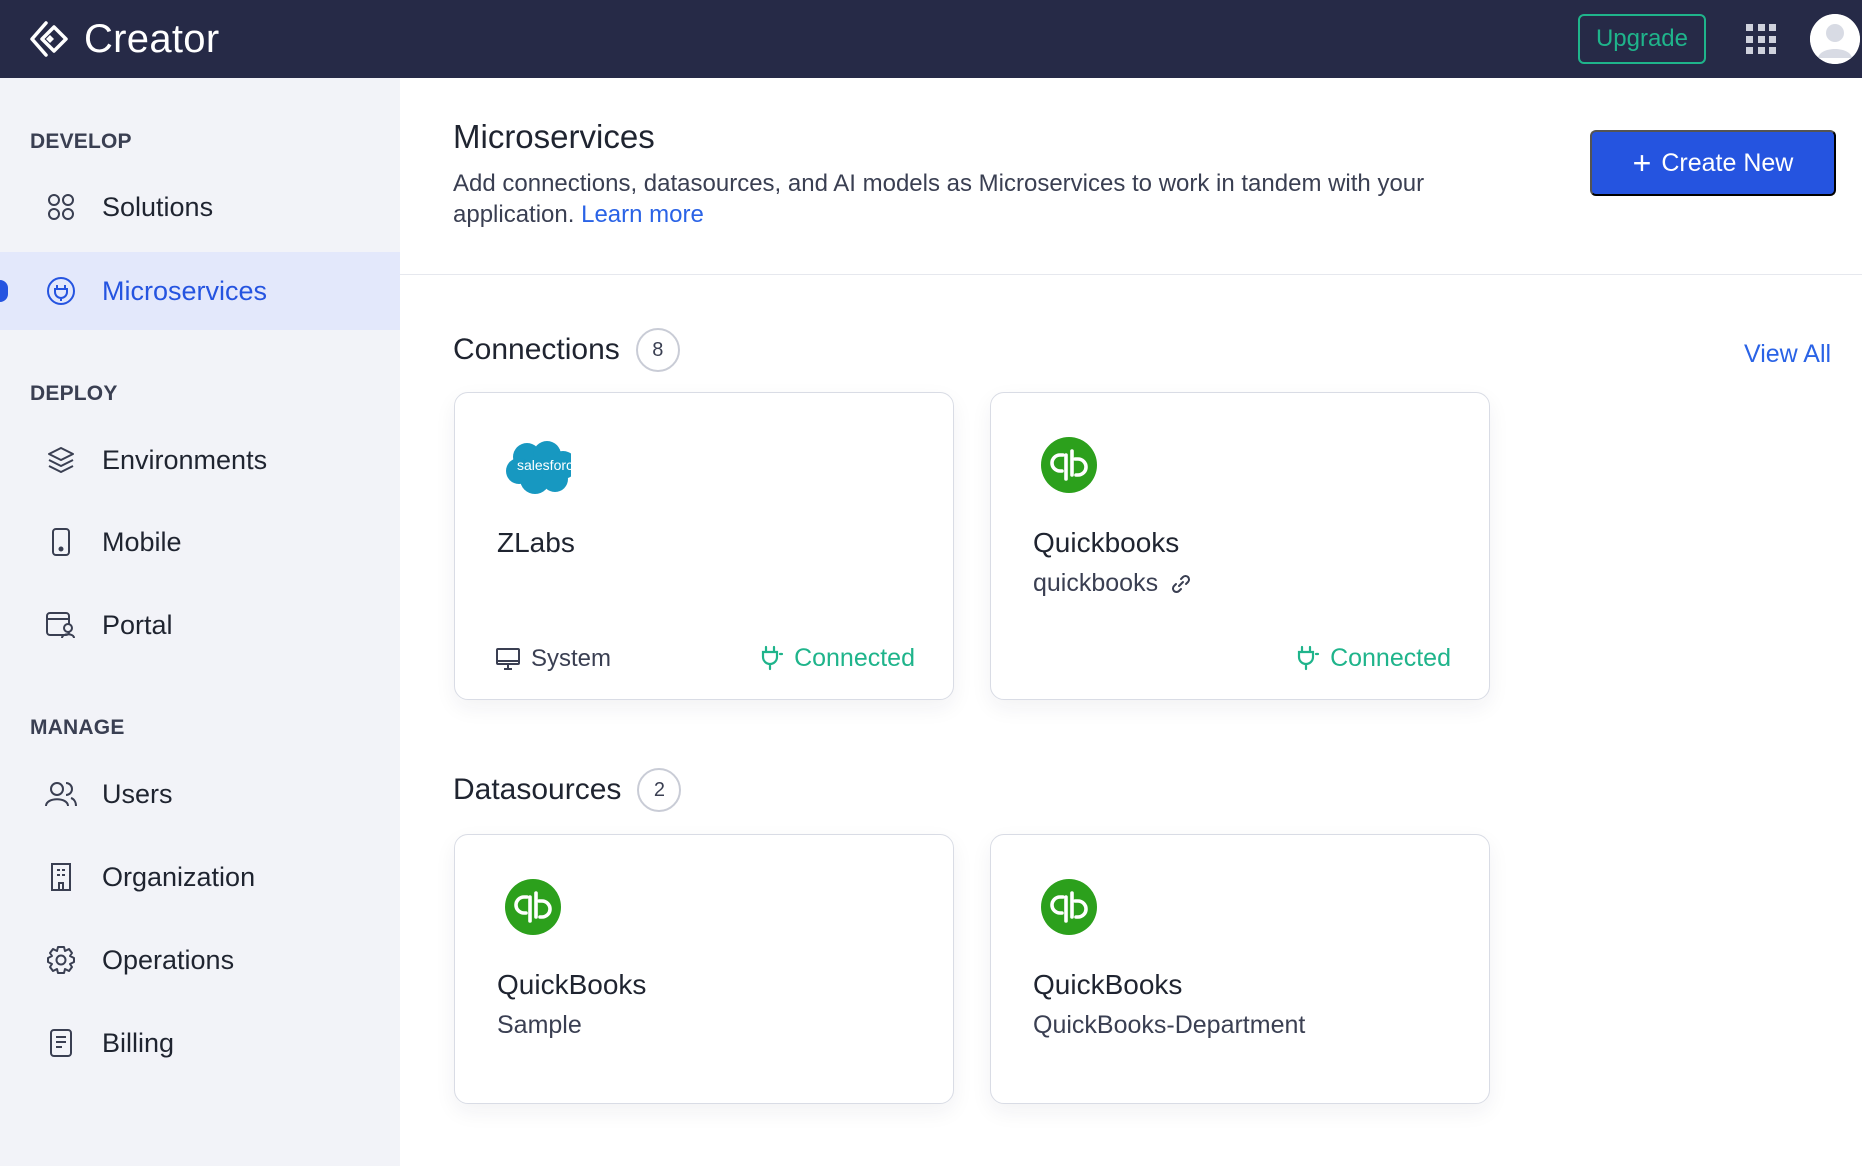  I want to click on portal-icon, so click(61, 625).